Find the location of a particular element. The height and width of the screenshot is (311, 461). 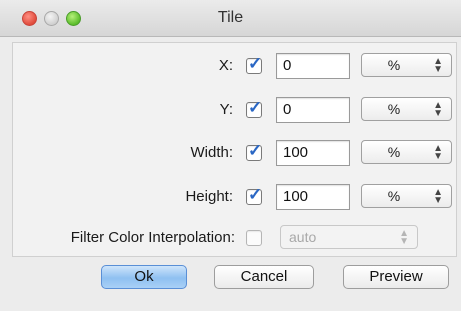

x-checkbox: ✓ is located at coordinates (254, 64).